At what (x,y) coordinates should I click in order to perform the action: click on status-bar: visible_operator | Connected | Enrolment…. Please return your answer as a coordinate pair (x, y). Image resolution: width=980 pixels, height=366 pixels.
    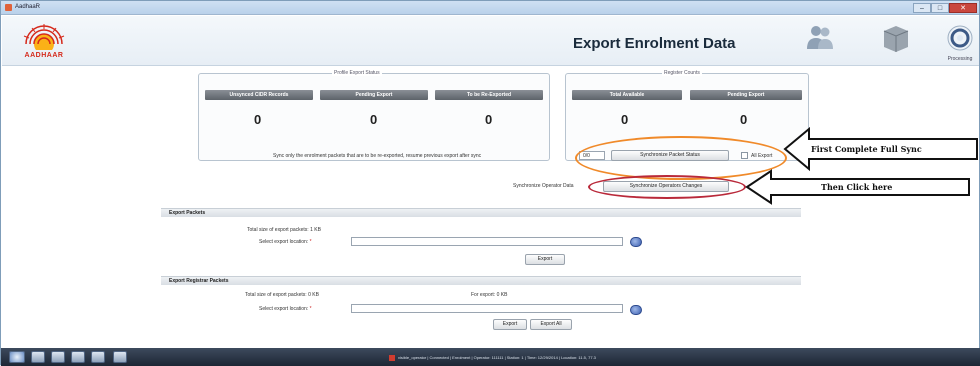
    Looking at the image, I should click on (684, 357).